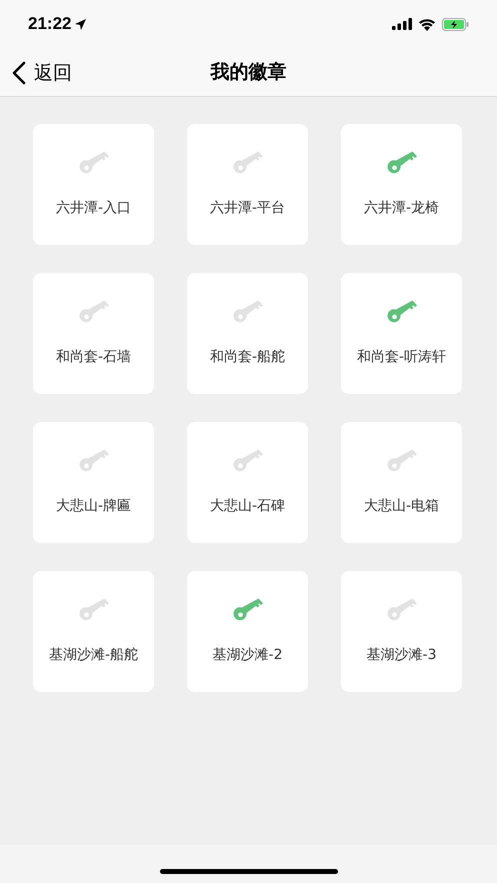  What do you see at coordinates (247, 333) in the screenshot?
I see `badge-card: 和尚套-船舵` at bounding box center [247, 333].